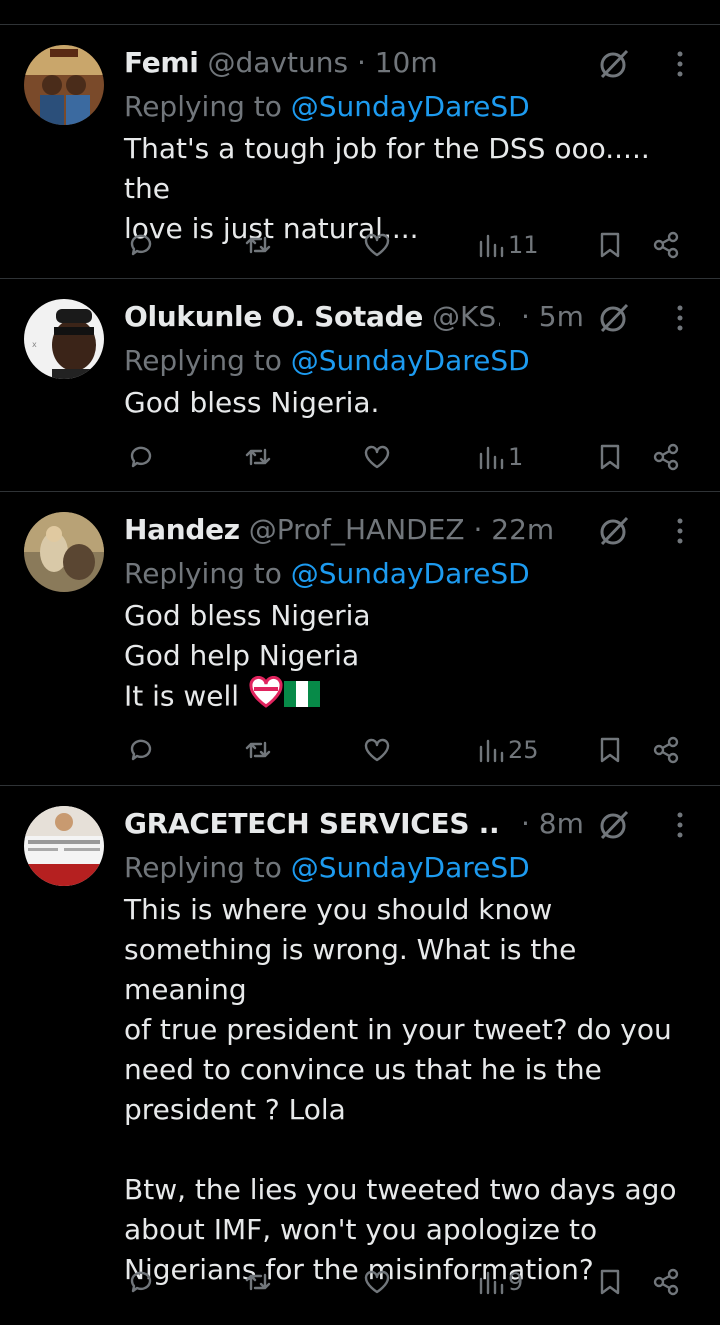 This screenshot has height=1325, width=720. I want to click on user-handle: @davtuns, so click(277, 62).